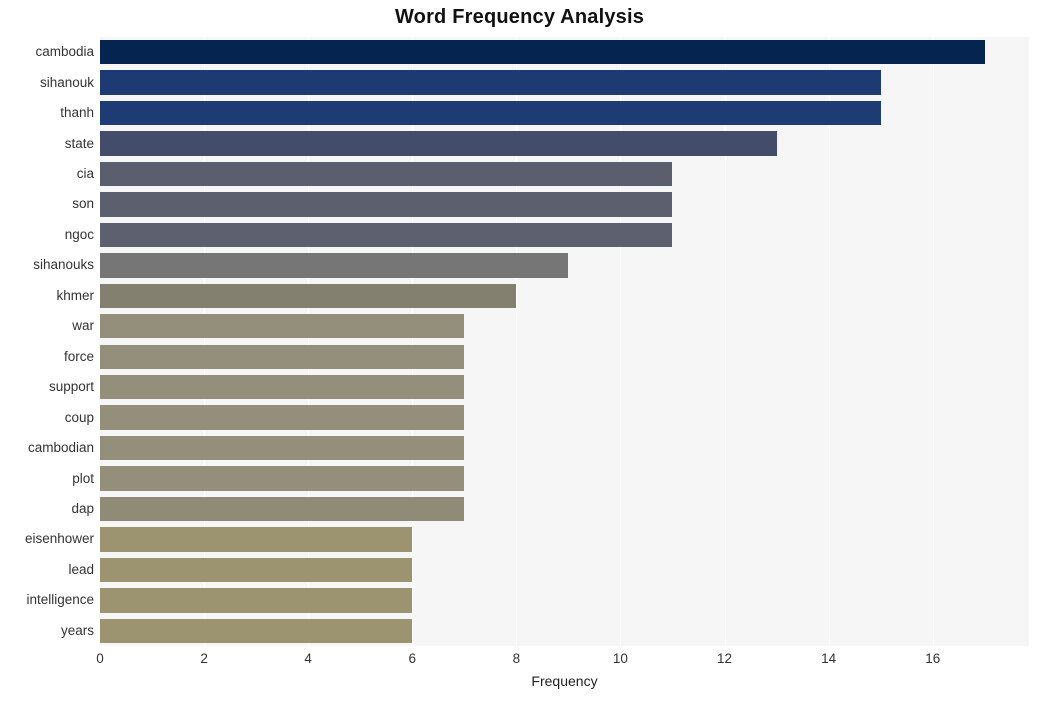  I want to click on bar-war, so click(282, 326).